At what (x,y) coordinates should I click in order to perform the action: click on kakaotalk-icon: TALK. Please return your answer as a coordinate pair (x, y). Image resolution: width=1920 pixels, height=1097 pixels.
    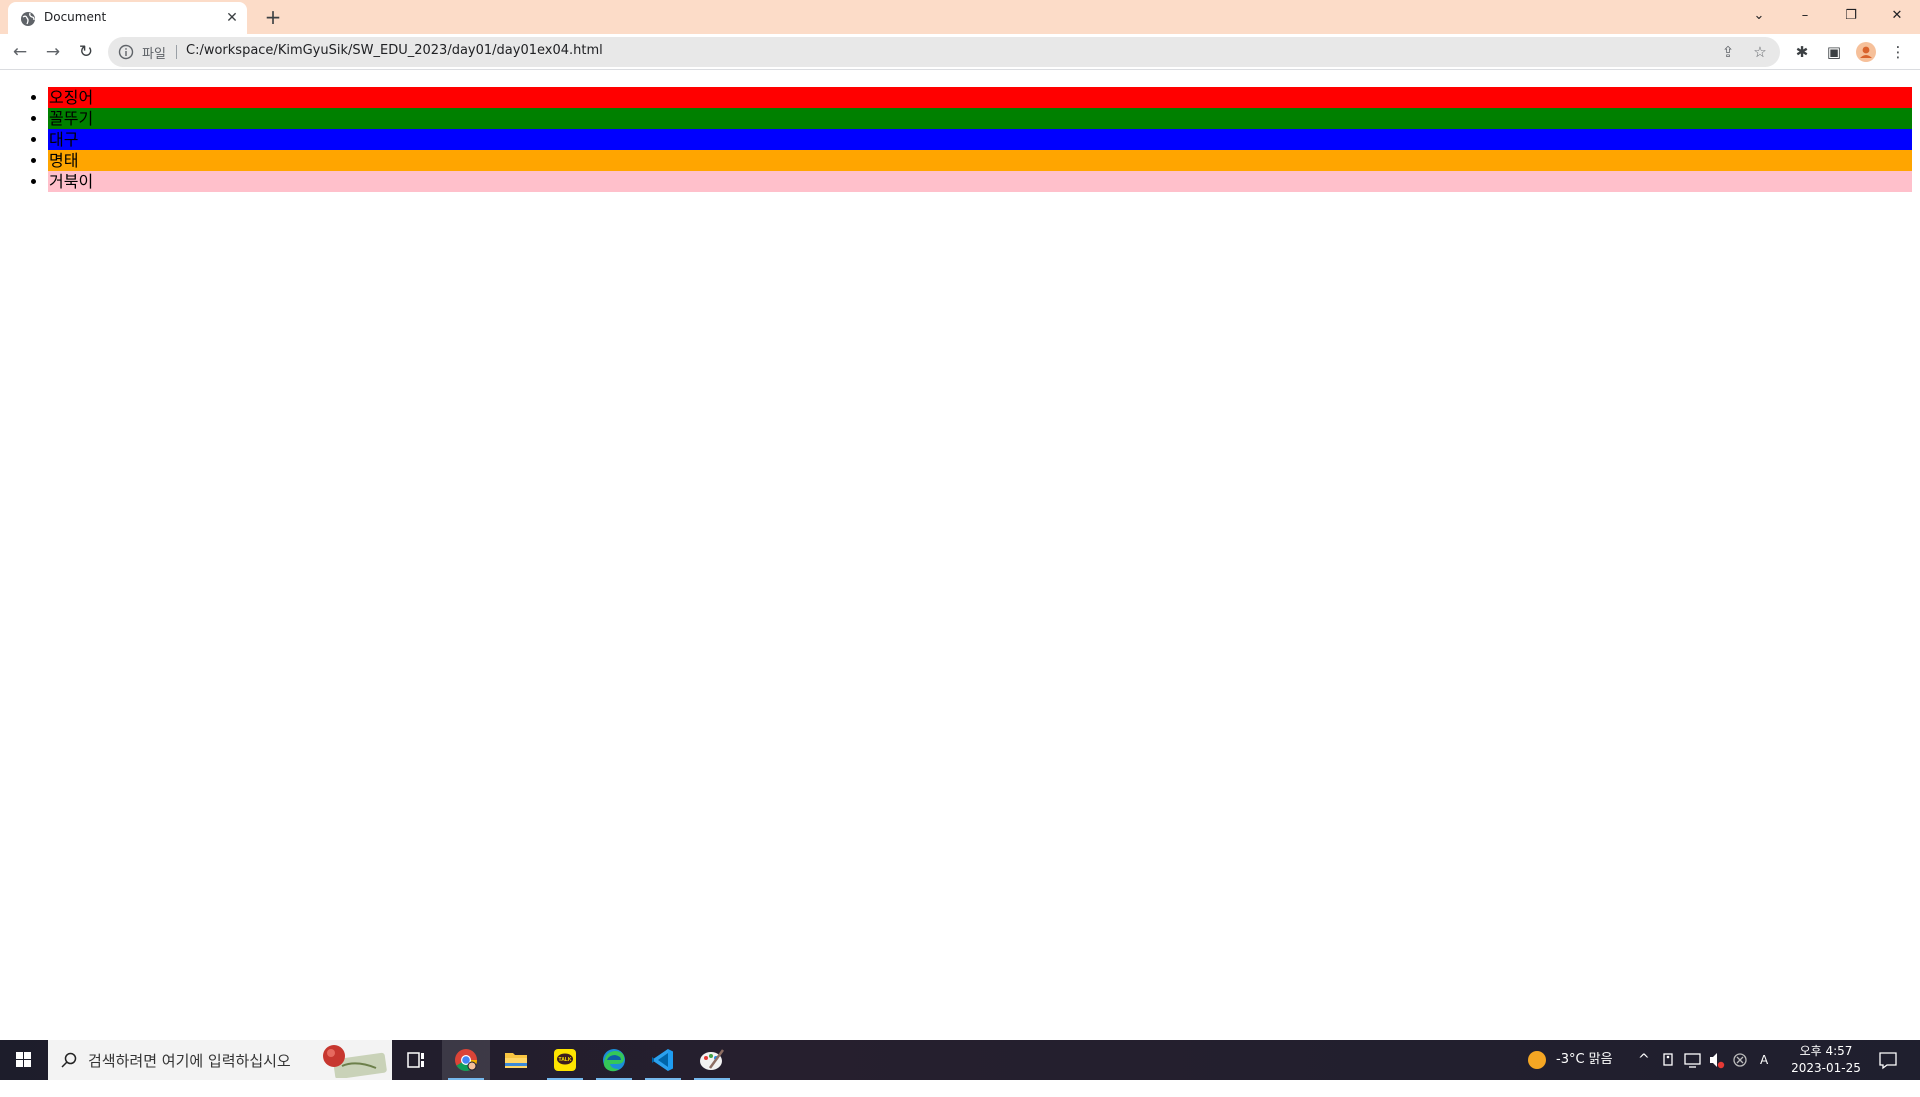
    Looking at the image, I should click on (565, 1060).